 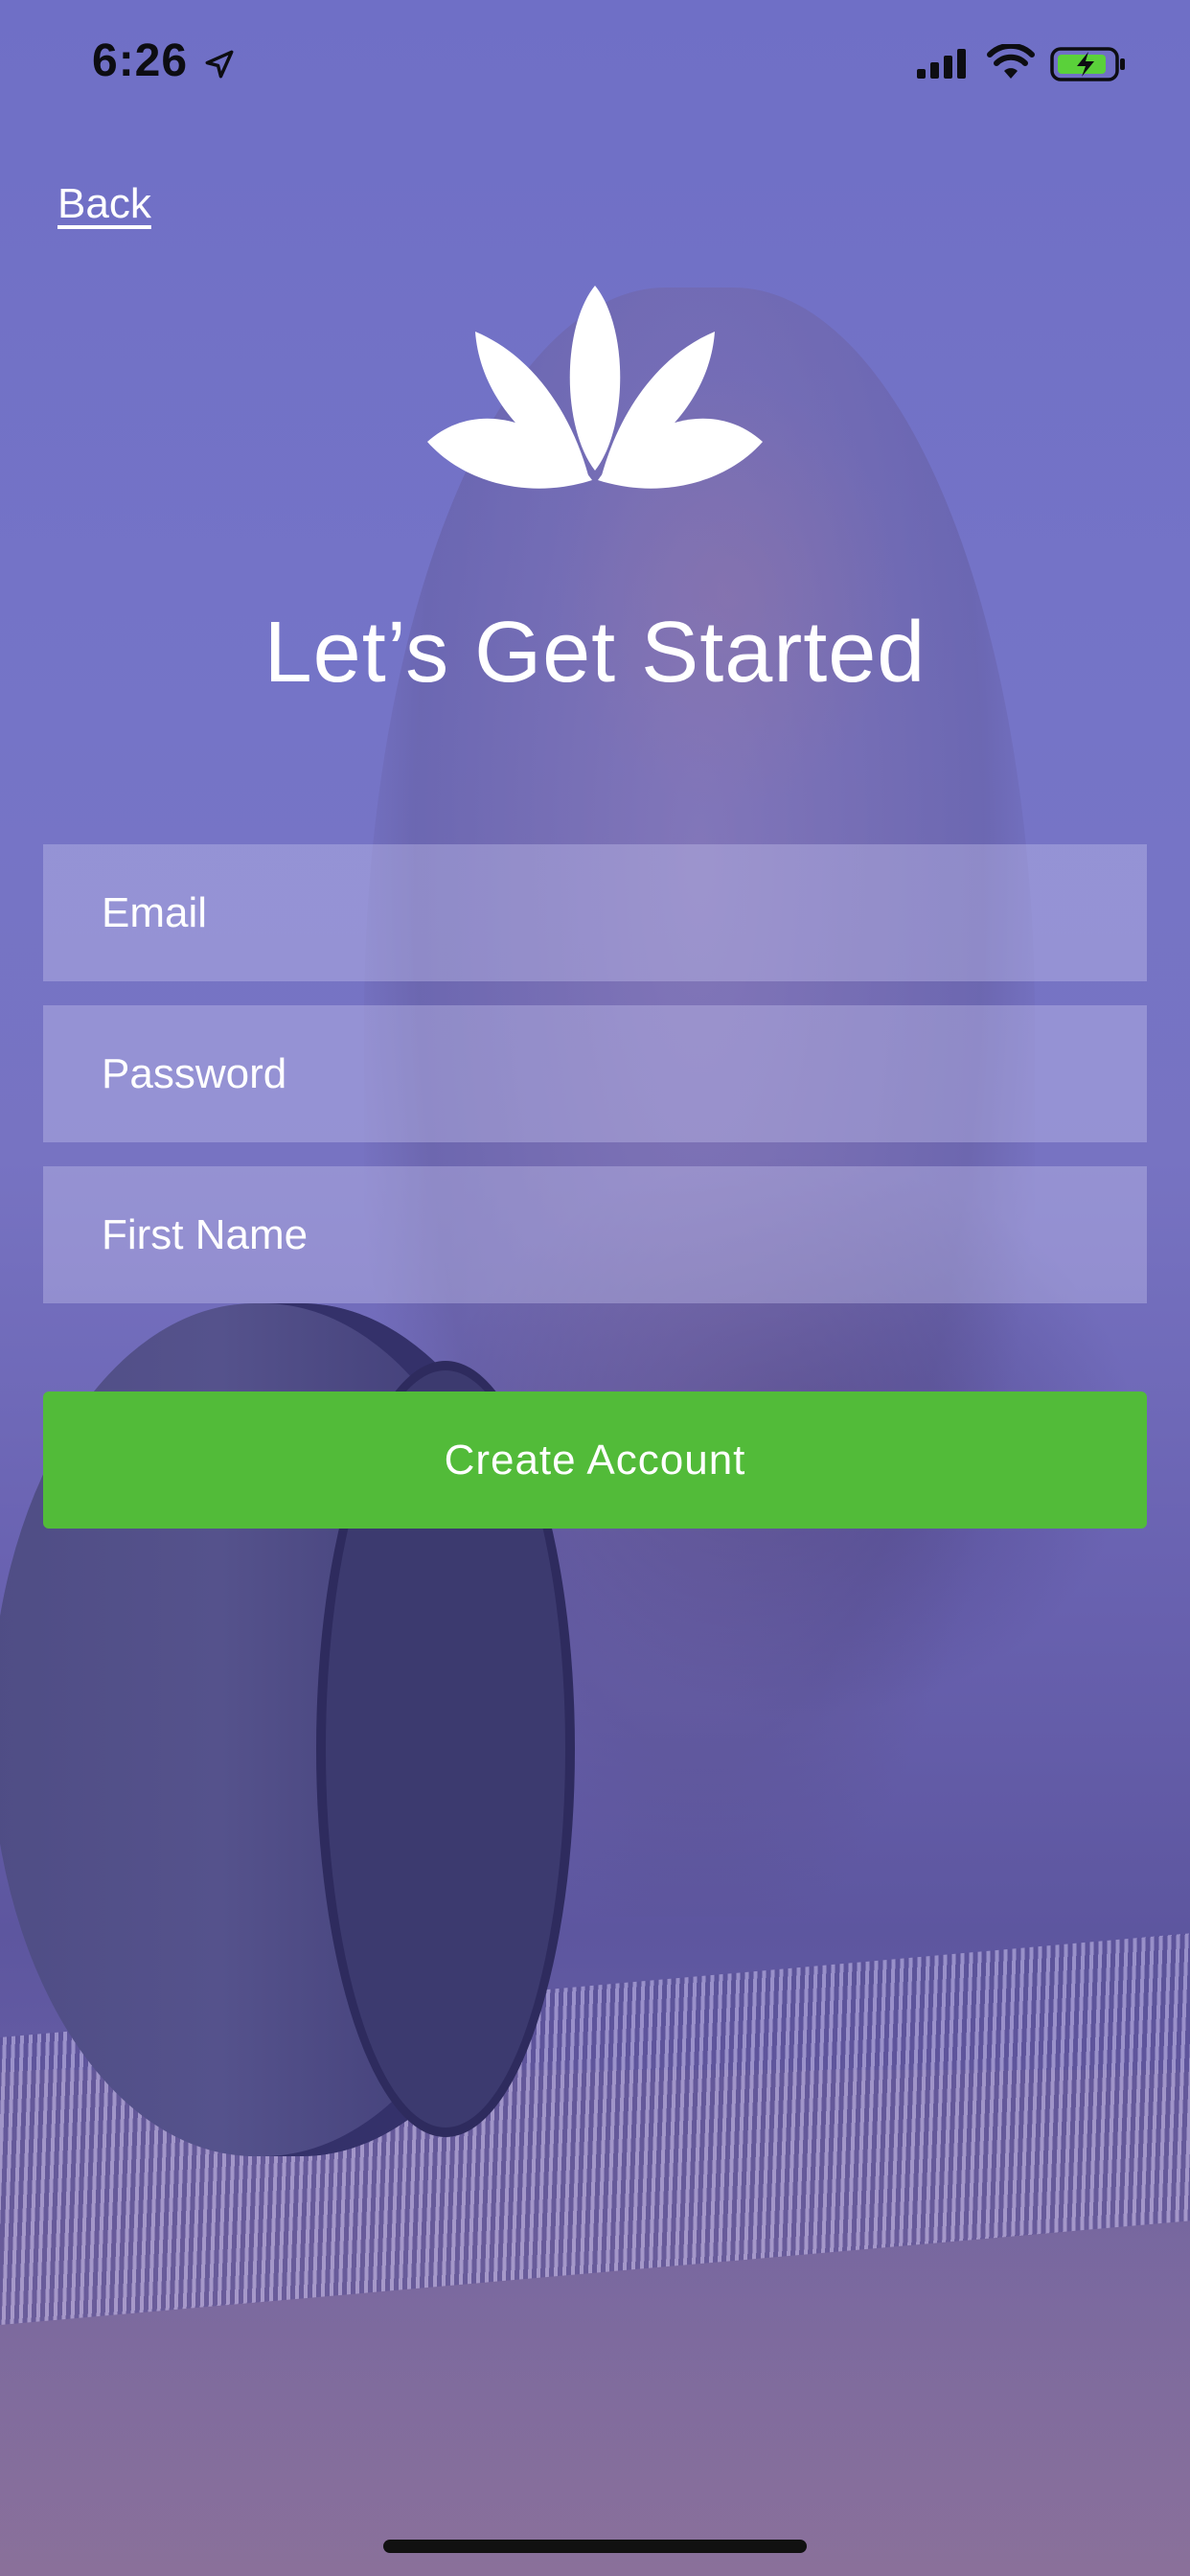 What do you see at coordinates (220, 64) in the screenshot?
I see `location-arrow-icon` at bounding box center [220, 64].